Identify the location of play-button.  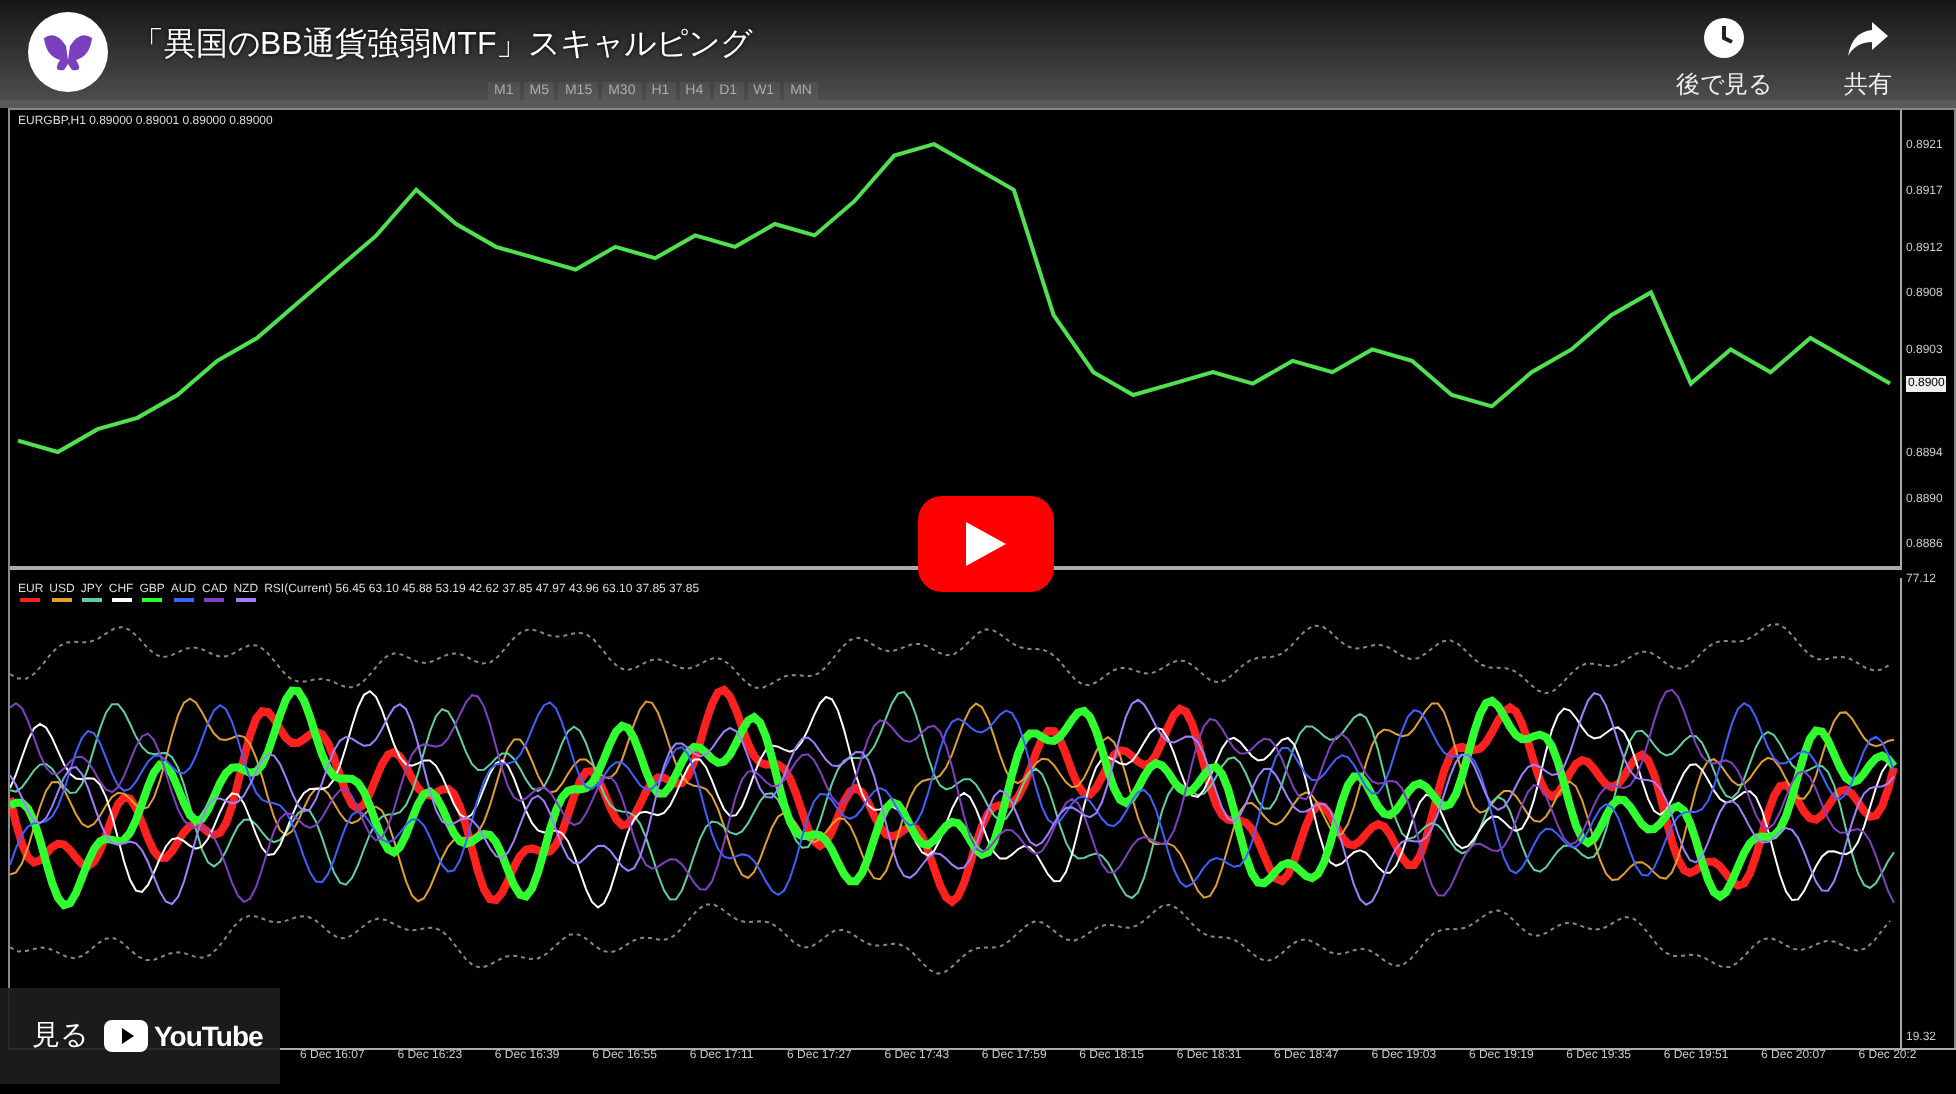
(986, 544).